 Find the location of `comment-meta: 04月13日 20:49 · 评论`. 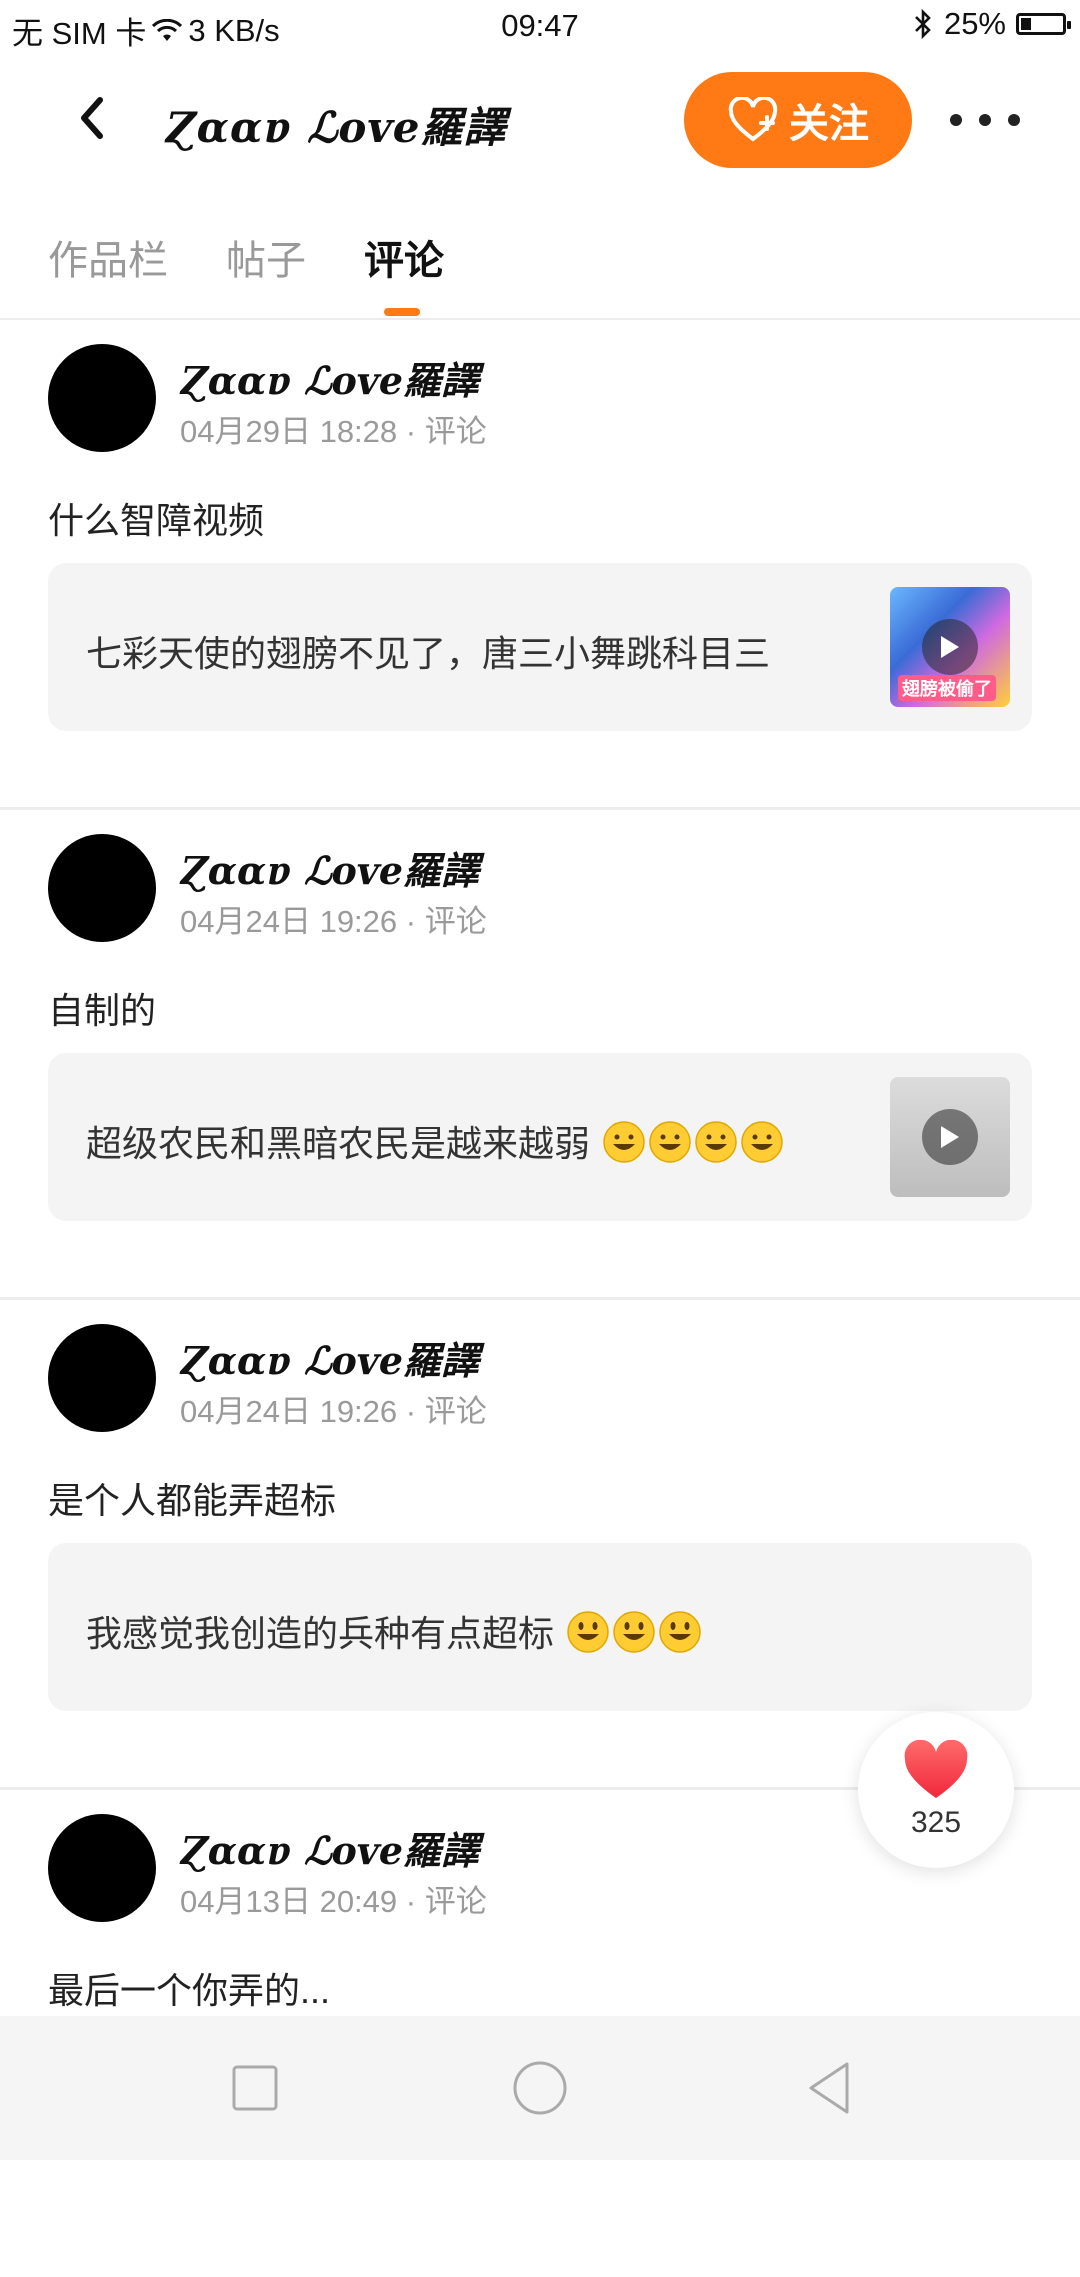

comment-meta: 04月13日 20:49 · 评论 is located at coordinates (333, 1901).